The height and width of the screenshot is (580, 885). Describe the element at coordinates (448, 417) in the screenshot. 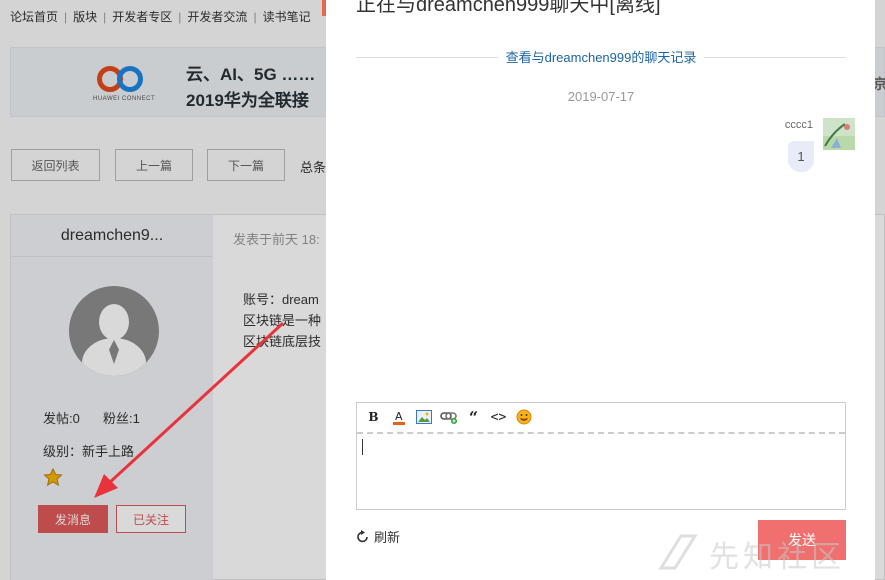

I see `link-icon` at that location.